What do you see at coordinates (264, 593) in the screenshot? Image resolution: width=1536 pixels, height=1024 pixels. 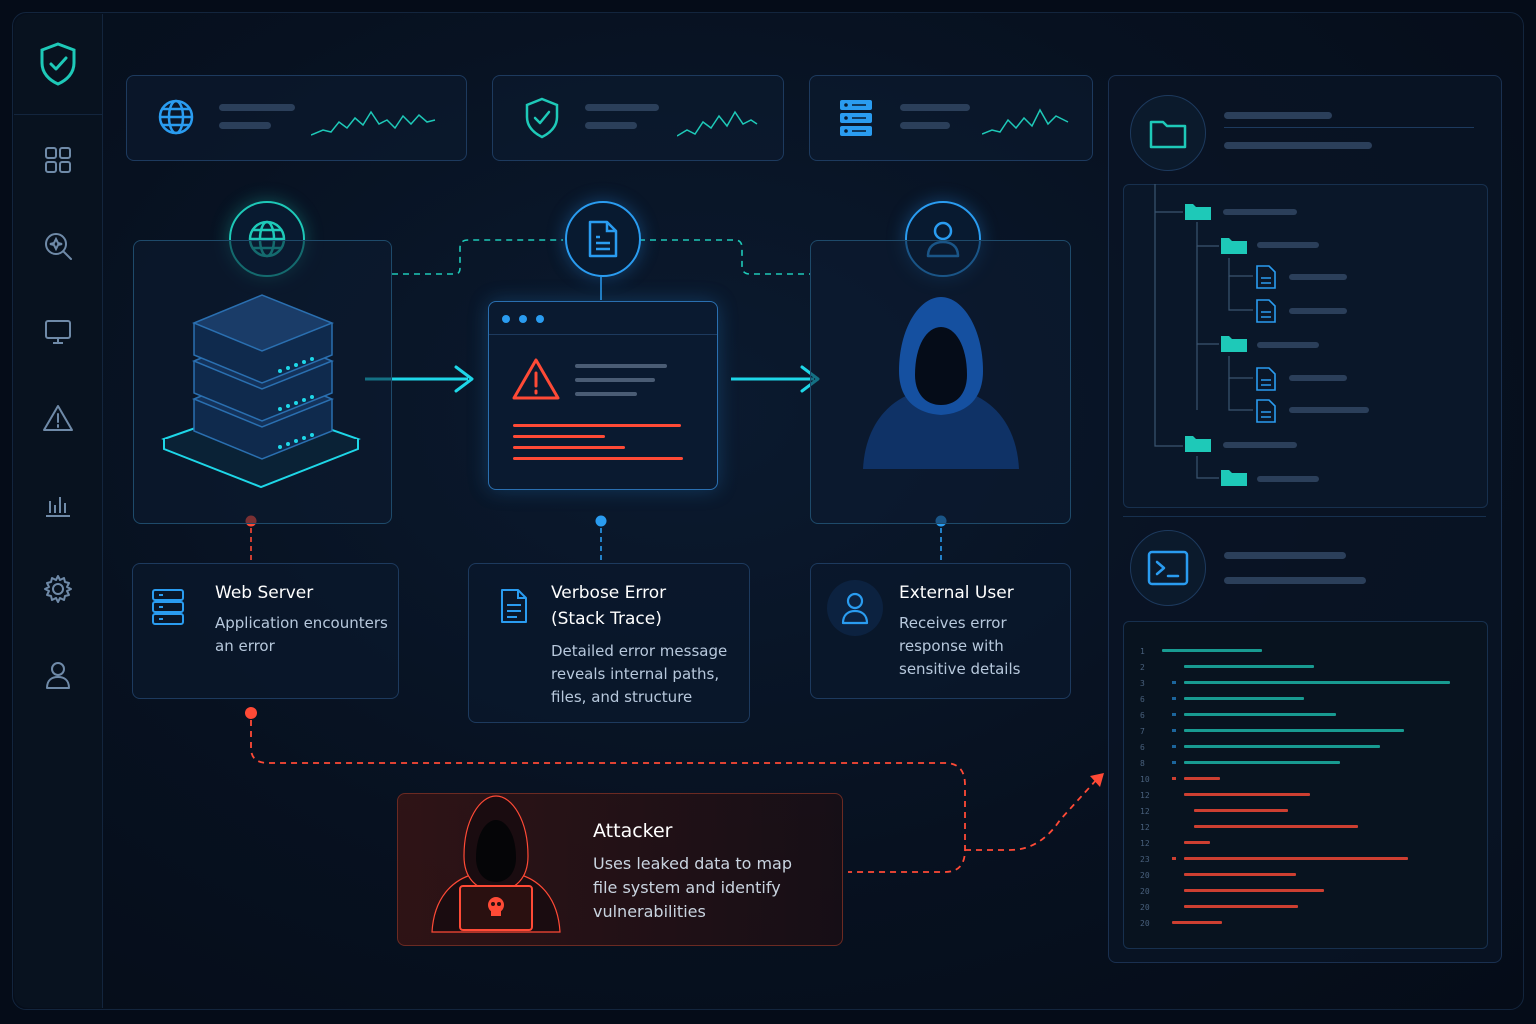 I see `web-server-title: Web Server` at bounding box center [264, 593].